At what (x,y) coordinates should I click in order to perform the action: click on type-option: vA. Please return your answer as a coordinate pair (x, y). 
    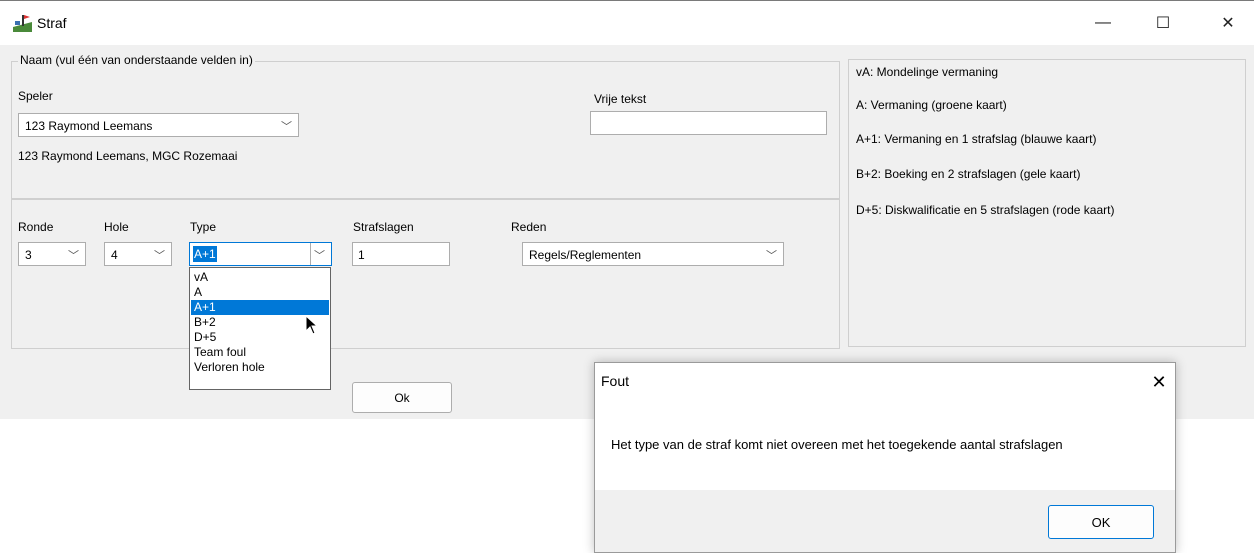
    Looking at the image, I should click on (260, 277).